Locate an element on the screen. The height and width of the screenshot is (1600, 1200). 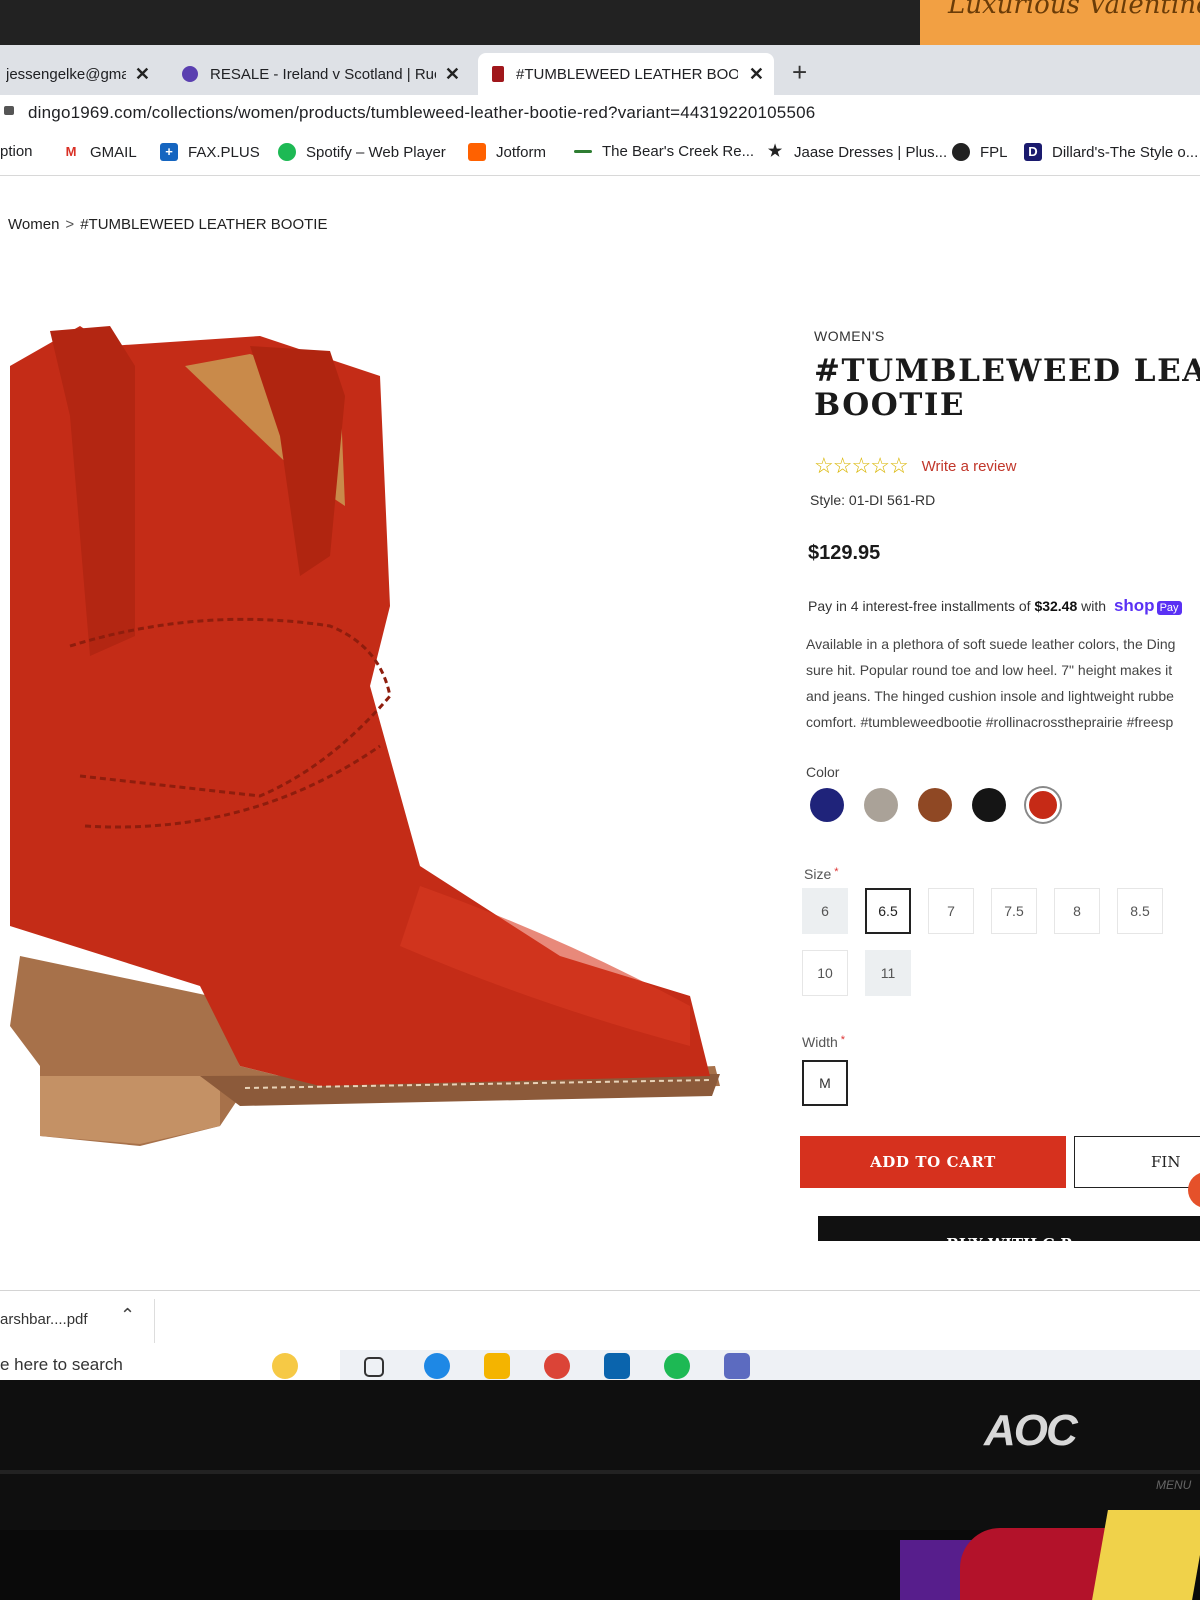
gmail-icon: M is located at coordinates (71, 152).